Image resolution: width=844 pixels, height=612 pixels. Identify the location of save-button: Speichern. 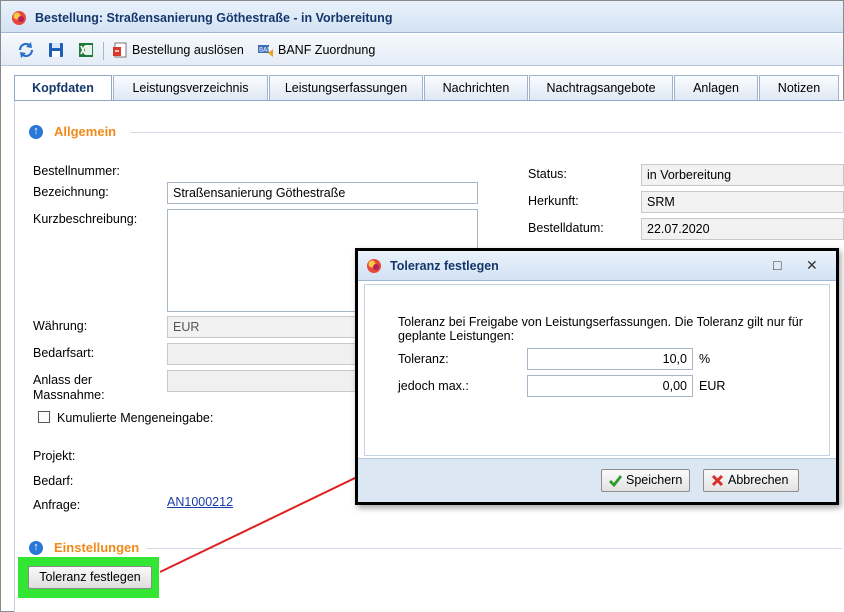
(645, 480).